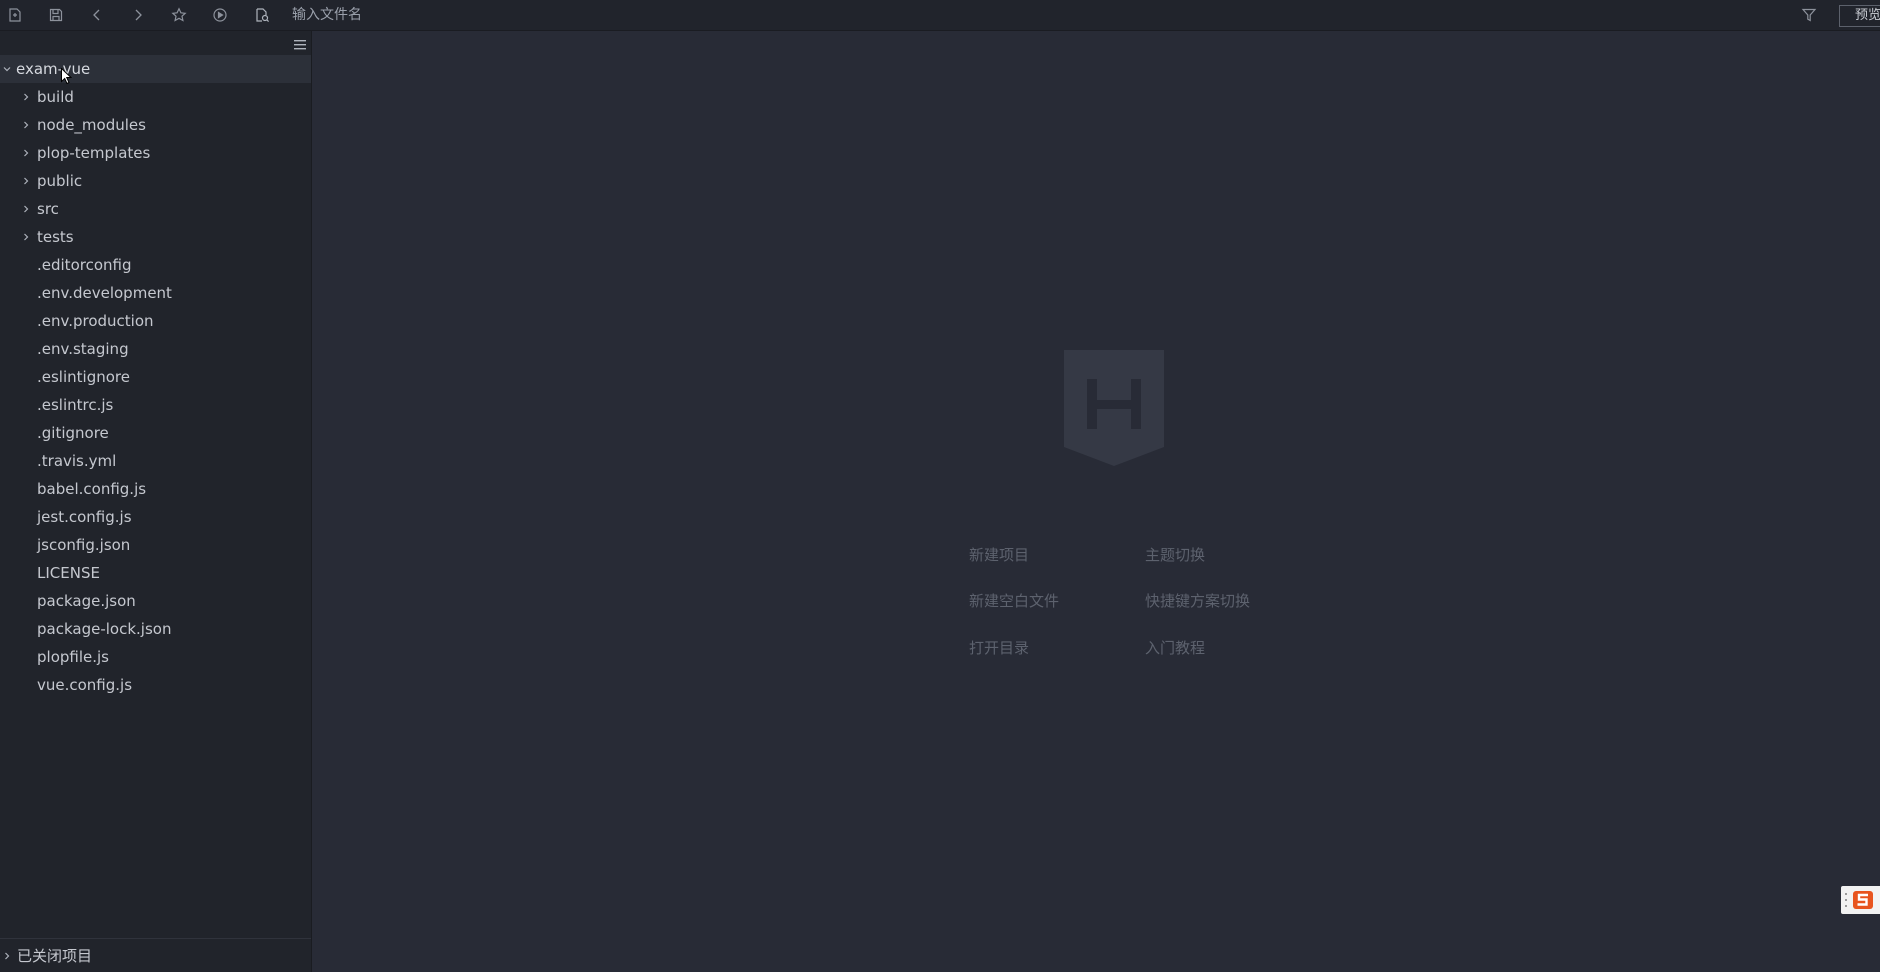 The image size is (1880, 972). I want to click on save-icon, so click(56, 15).